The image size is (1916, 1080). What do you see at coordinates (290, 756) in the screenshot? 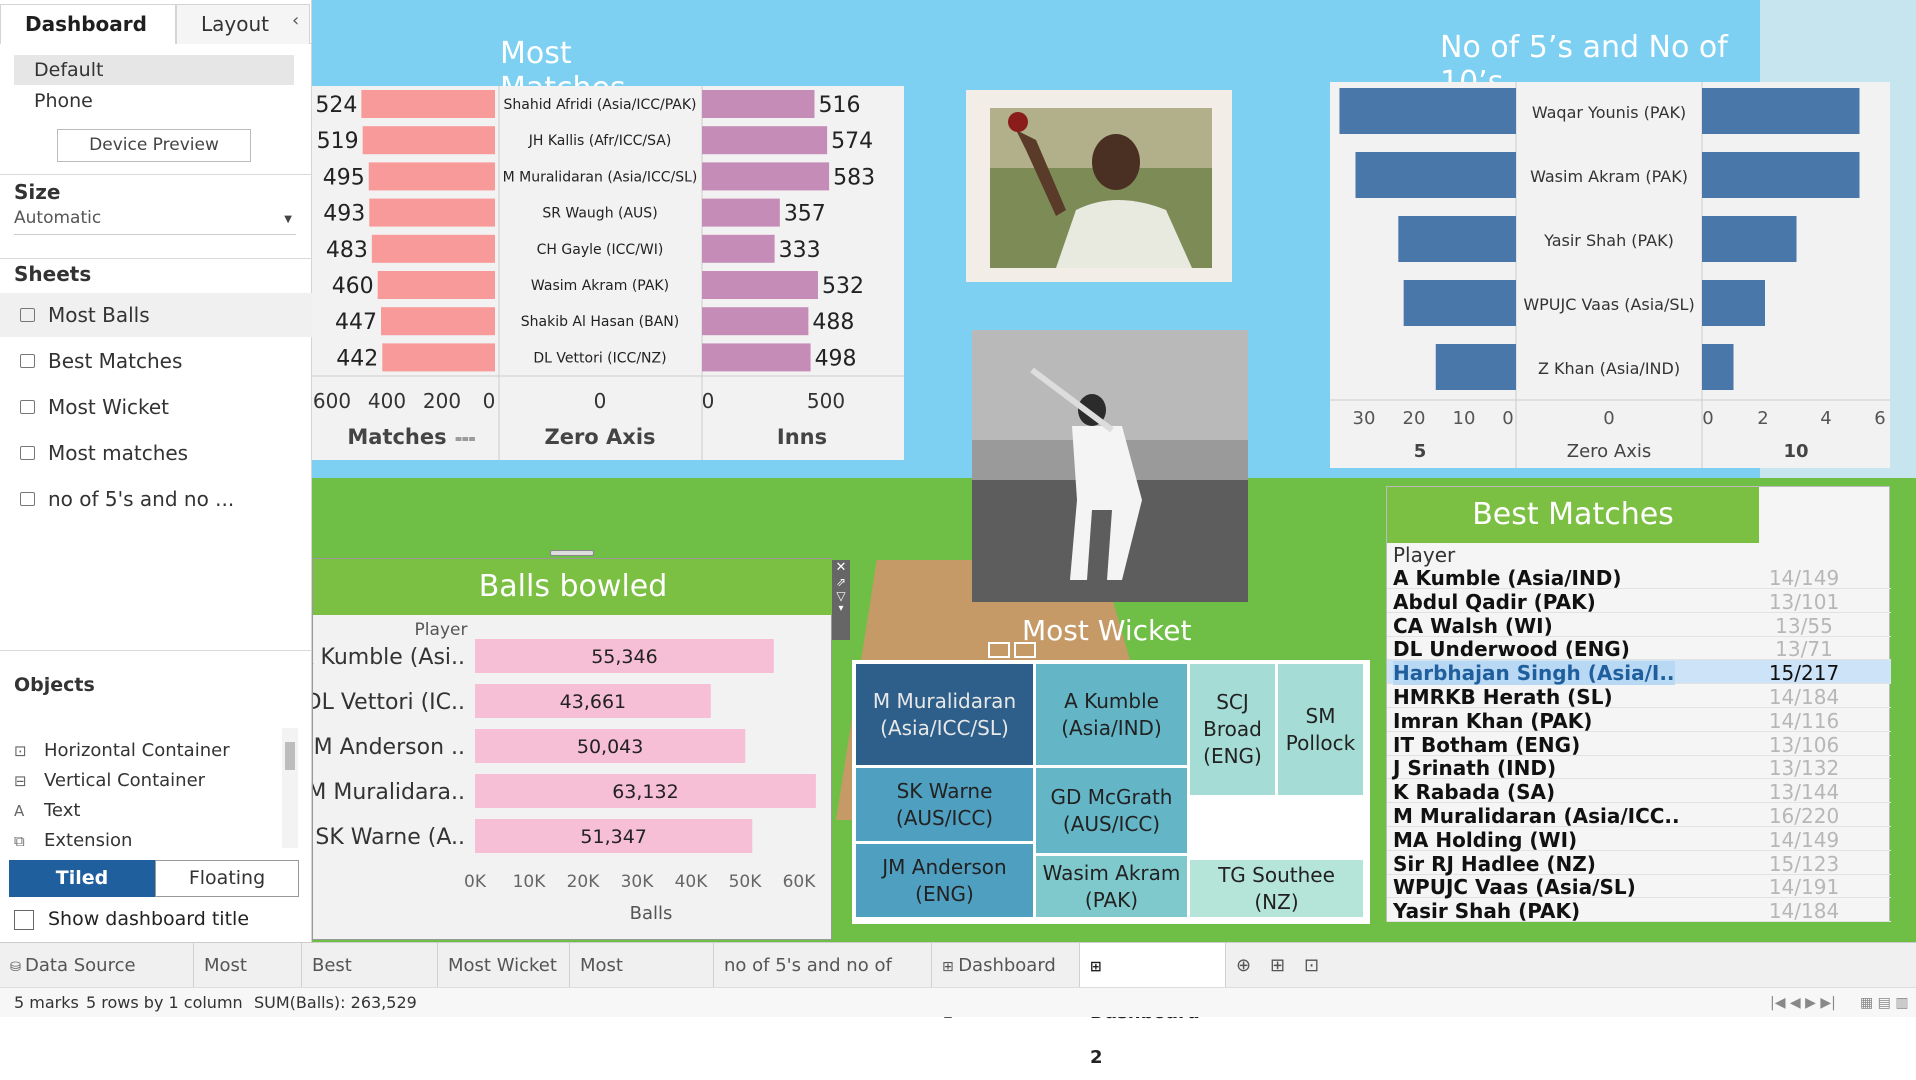
I see `scrollbar-thumb` at bounding box center [290, 756].